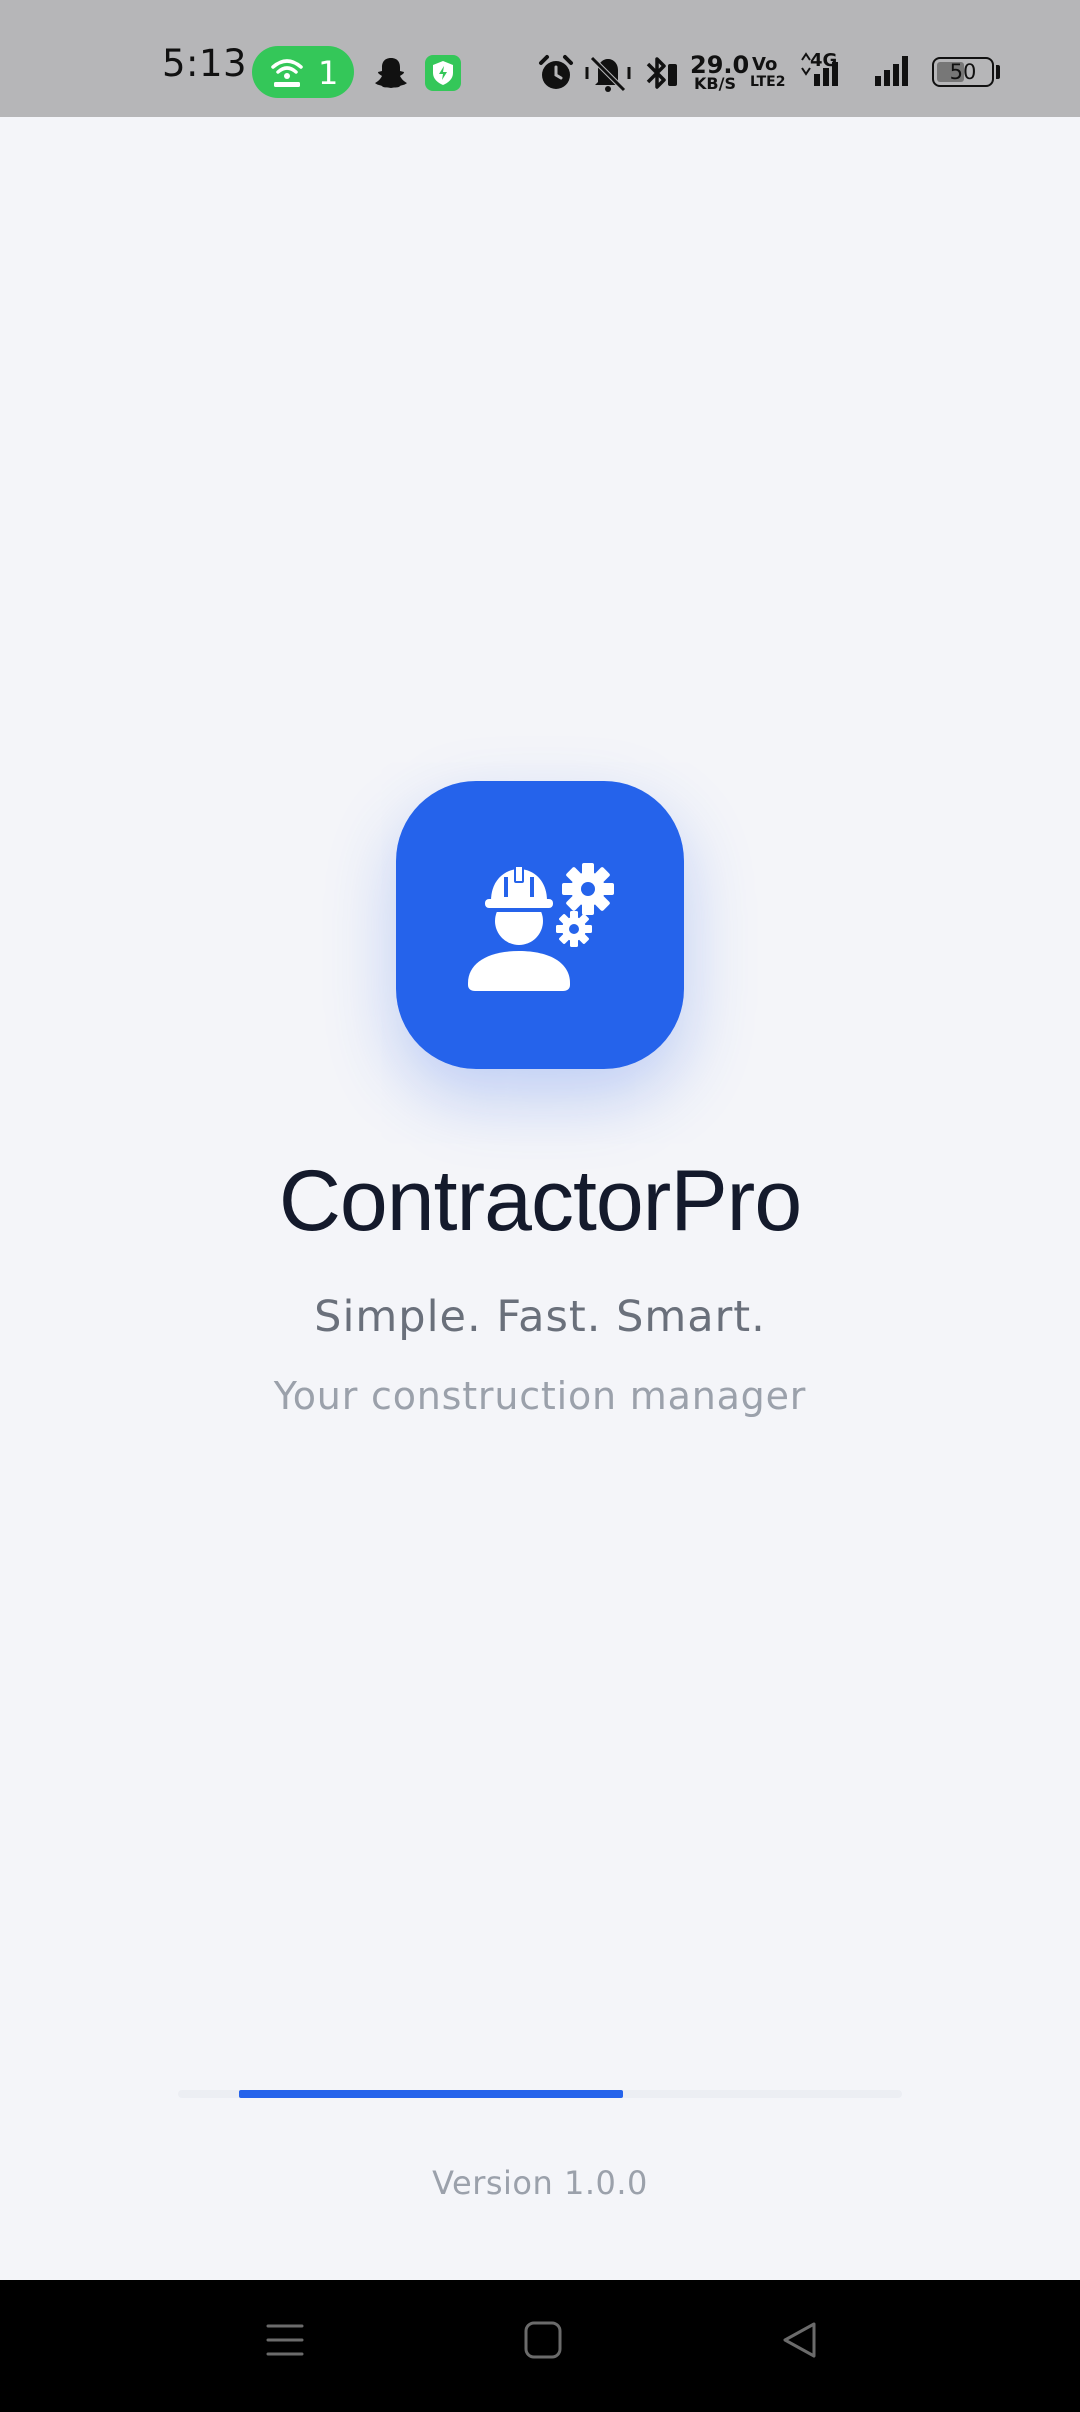 This screenshot has height=2412, width=1080. What do you see at coordinates (540, 2183) in the screenshot?
I see `version-label: Version 1.0.0` at bounding box center [540, 2183].